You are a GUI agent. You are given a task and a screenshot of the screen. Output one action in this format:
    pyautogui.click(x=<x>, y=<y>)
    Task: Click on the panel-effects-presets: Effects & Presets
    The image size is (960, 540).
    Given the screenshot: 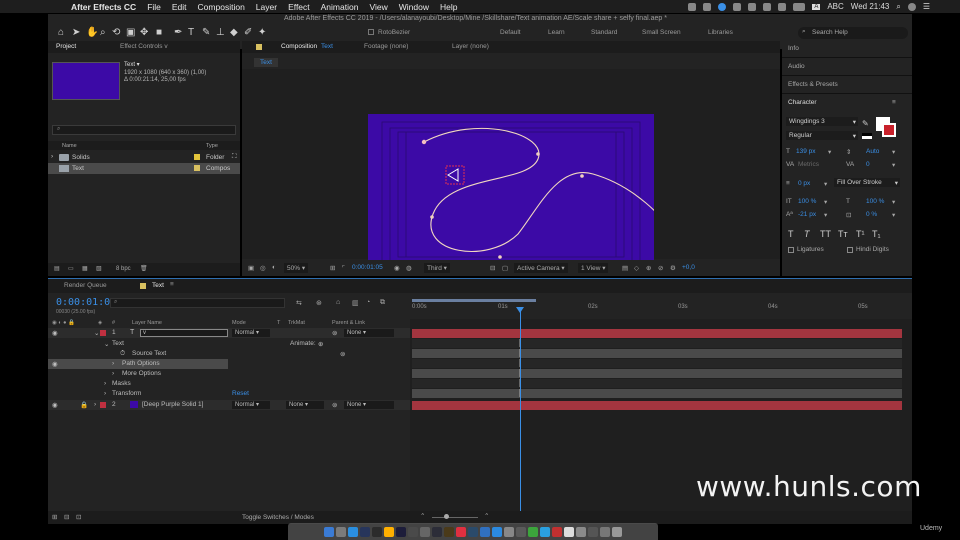 What is the action you would take?
    pyautogui.click(x=813, y=84)
    